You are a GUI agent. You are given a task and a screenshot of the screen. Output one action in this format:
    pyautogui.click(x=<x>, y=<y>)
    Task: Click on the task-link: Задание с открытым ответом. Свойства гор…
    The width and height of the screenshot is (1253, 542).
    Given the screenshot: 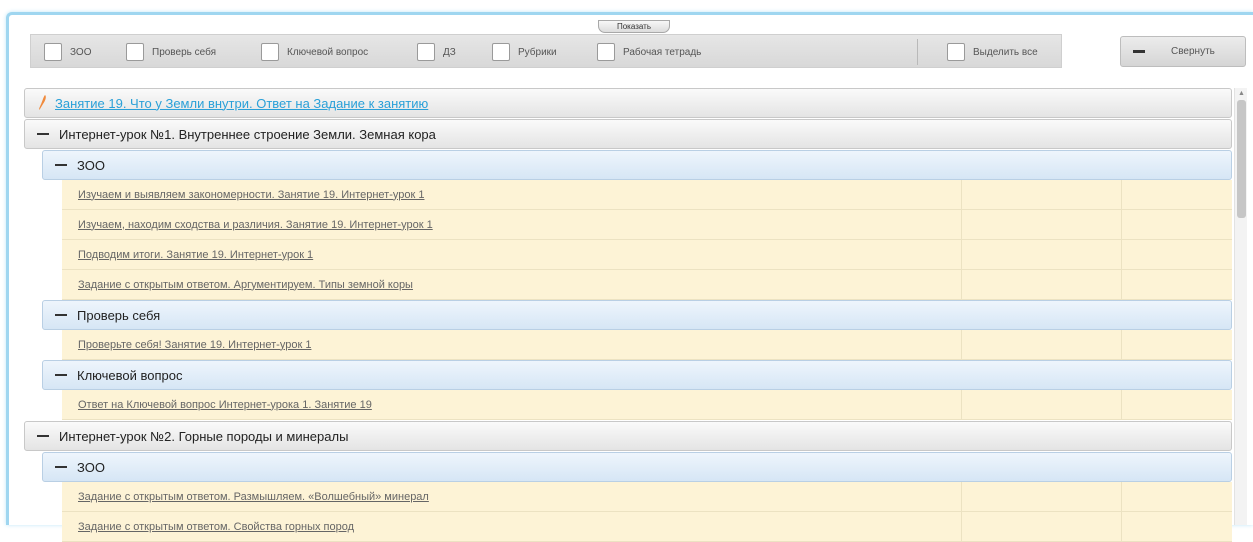 What is the action you would take?
    pyautogui.click(x=519, y=527)
    